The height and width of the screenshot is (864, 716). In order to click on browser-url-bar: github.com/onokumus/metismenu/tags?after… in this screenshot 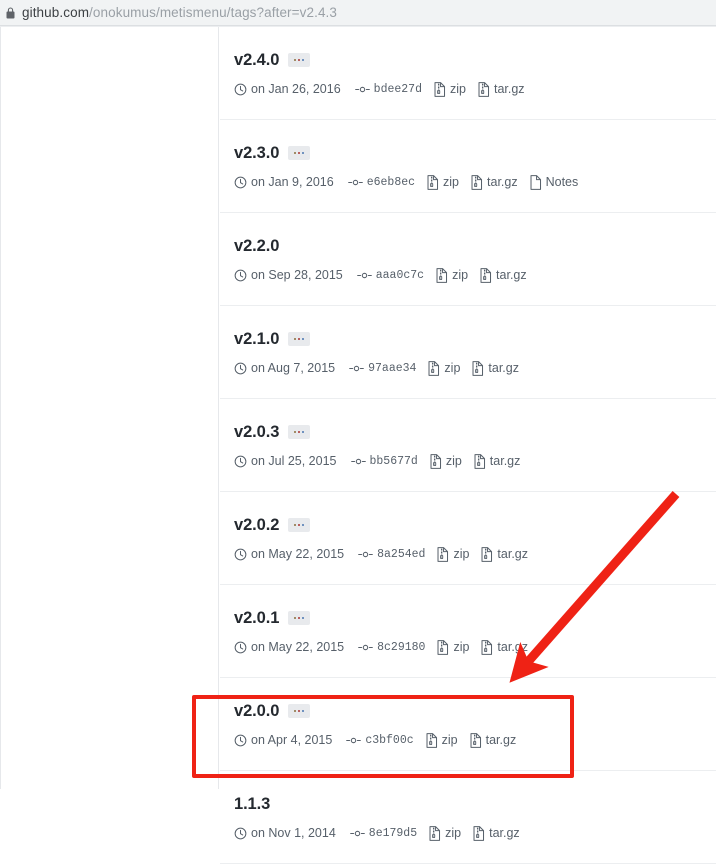, I will do `click(358, 13)`.